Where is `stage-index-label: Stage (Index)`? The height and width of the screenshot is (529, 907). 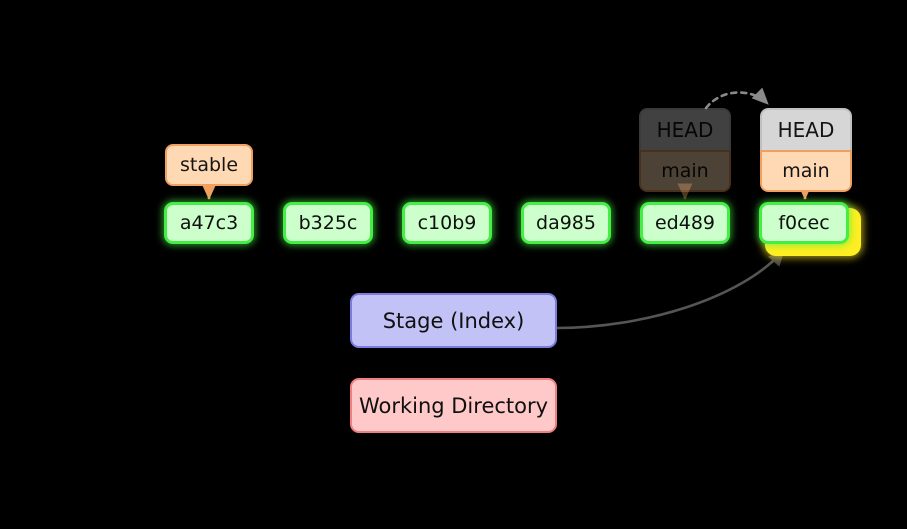
stage-index-label: Stage (Index) is located at coordinates (453, 320).